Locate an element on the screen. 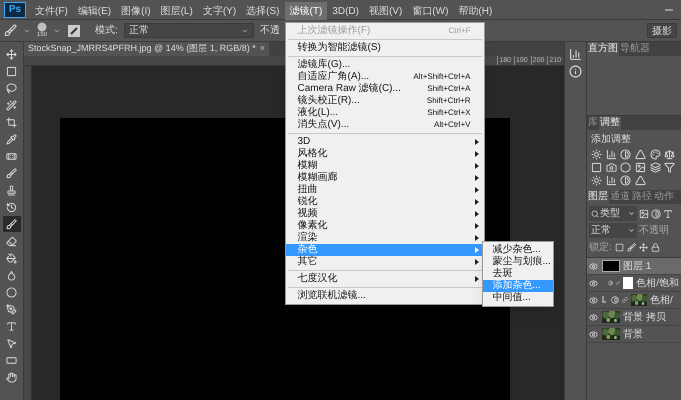 Image resolution: width=681 pixels, height=400 pixels. mode-label: 模式: is located at coordinates (106, 31).